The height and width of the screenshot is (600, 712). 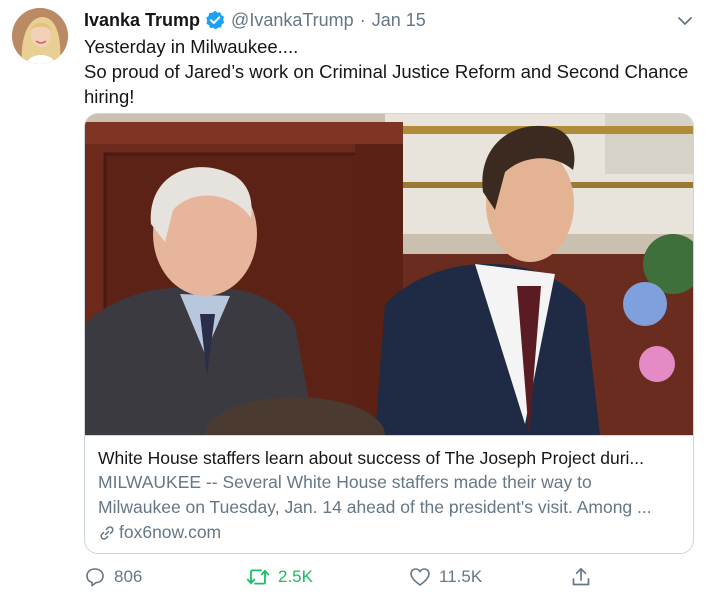 What do you see at coordinates (292, 20) in the screenshot?
I see `author-handle: @IvankaTrump` at bounding box center [292, 20].